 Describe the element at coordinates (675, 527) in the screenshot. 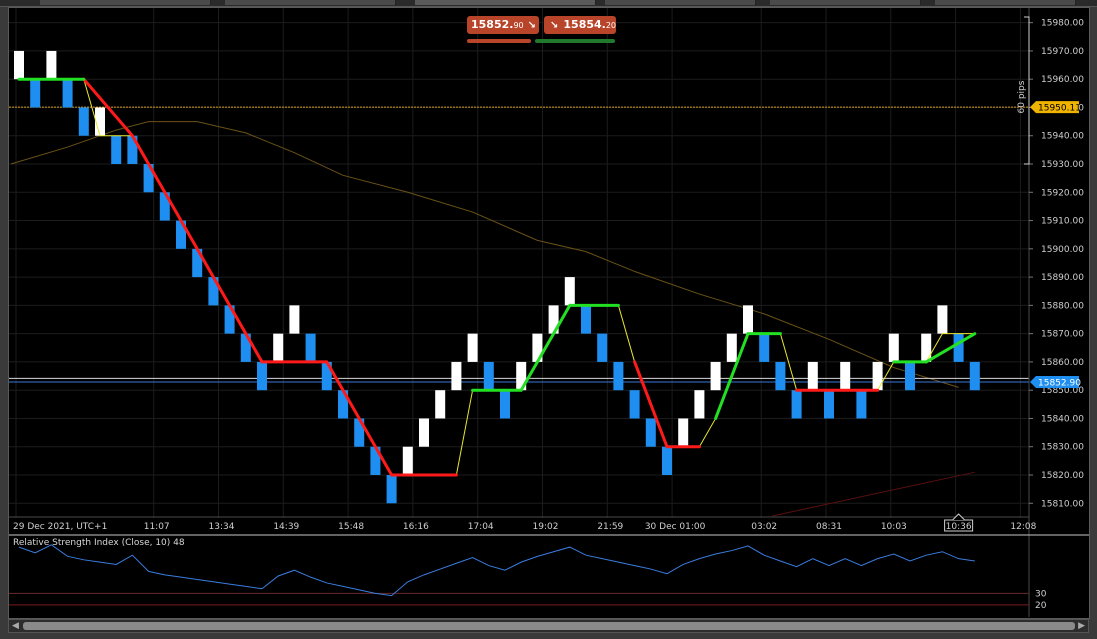

I see `time-tick-label: 30 Dec 01:00` at that location.